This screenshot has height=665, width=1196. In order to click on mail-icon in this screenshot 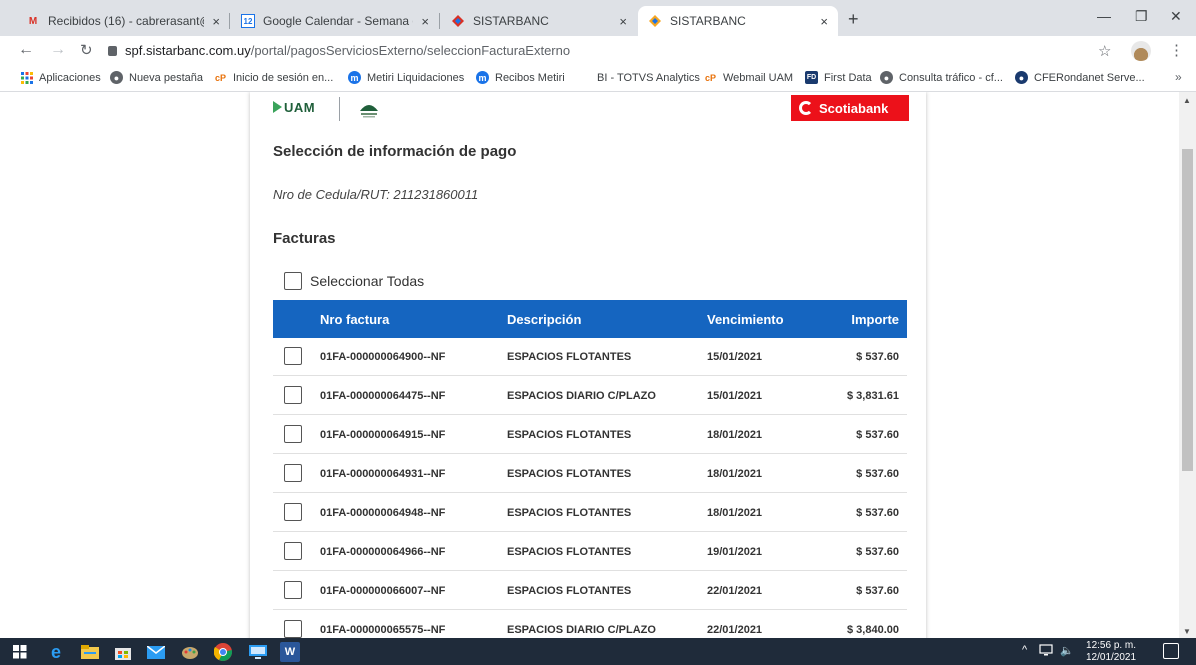, I will do `click(156, 652)`.